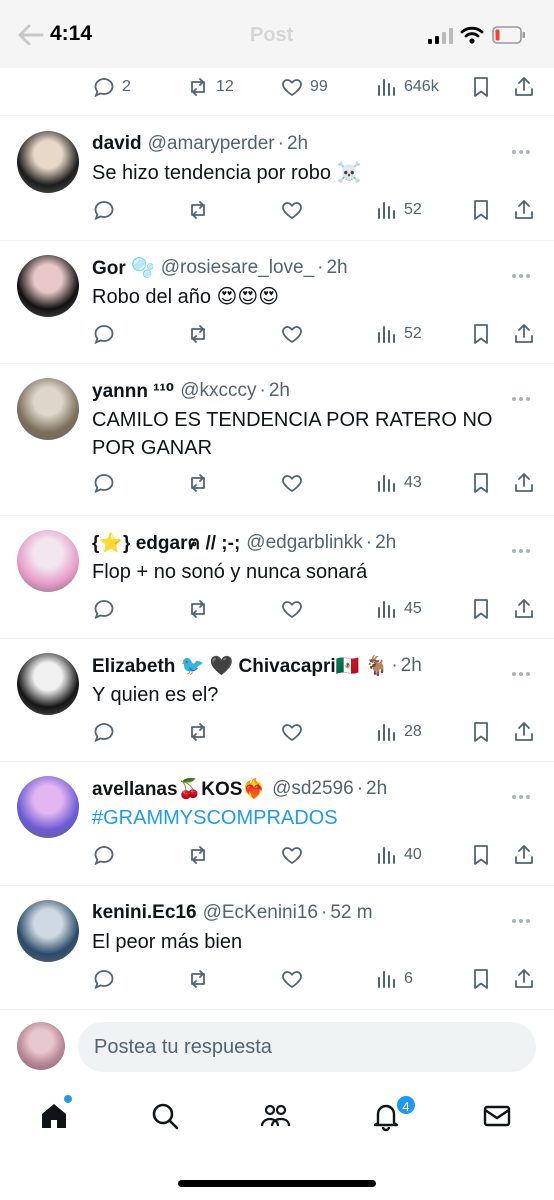 This screenshot has width=554, height=1200. I want to click on display-name: Gor 🫧, so click(123, 268).